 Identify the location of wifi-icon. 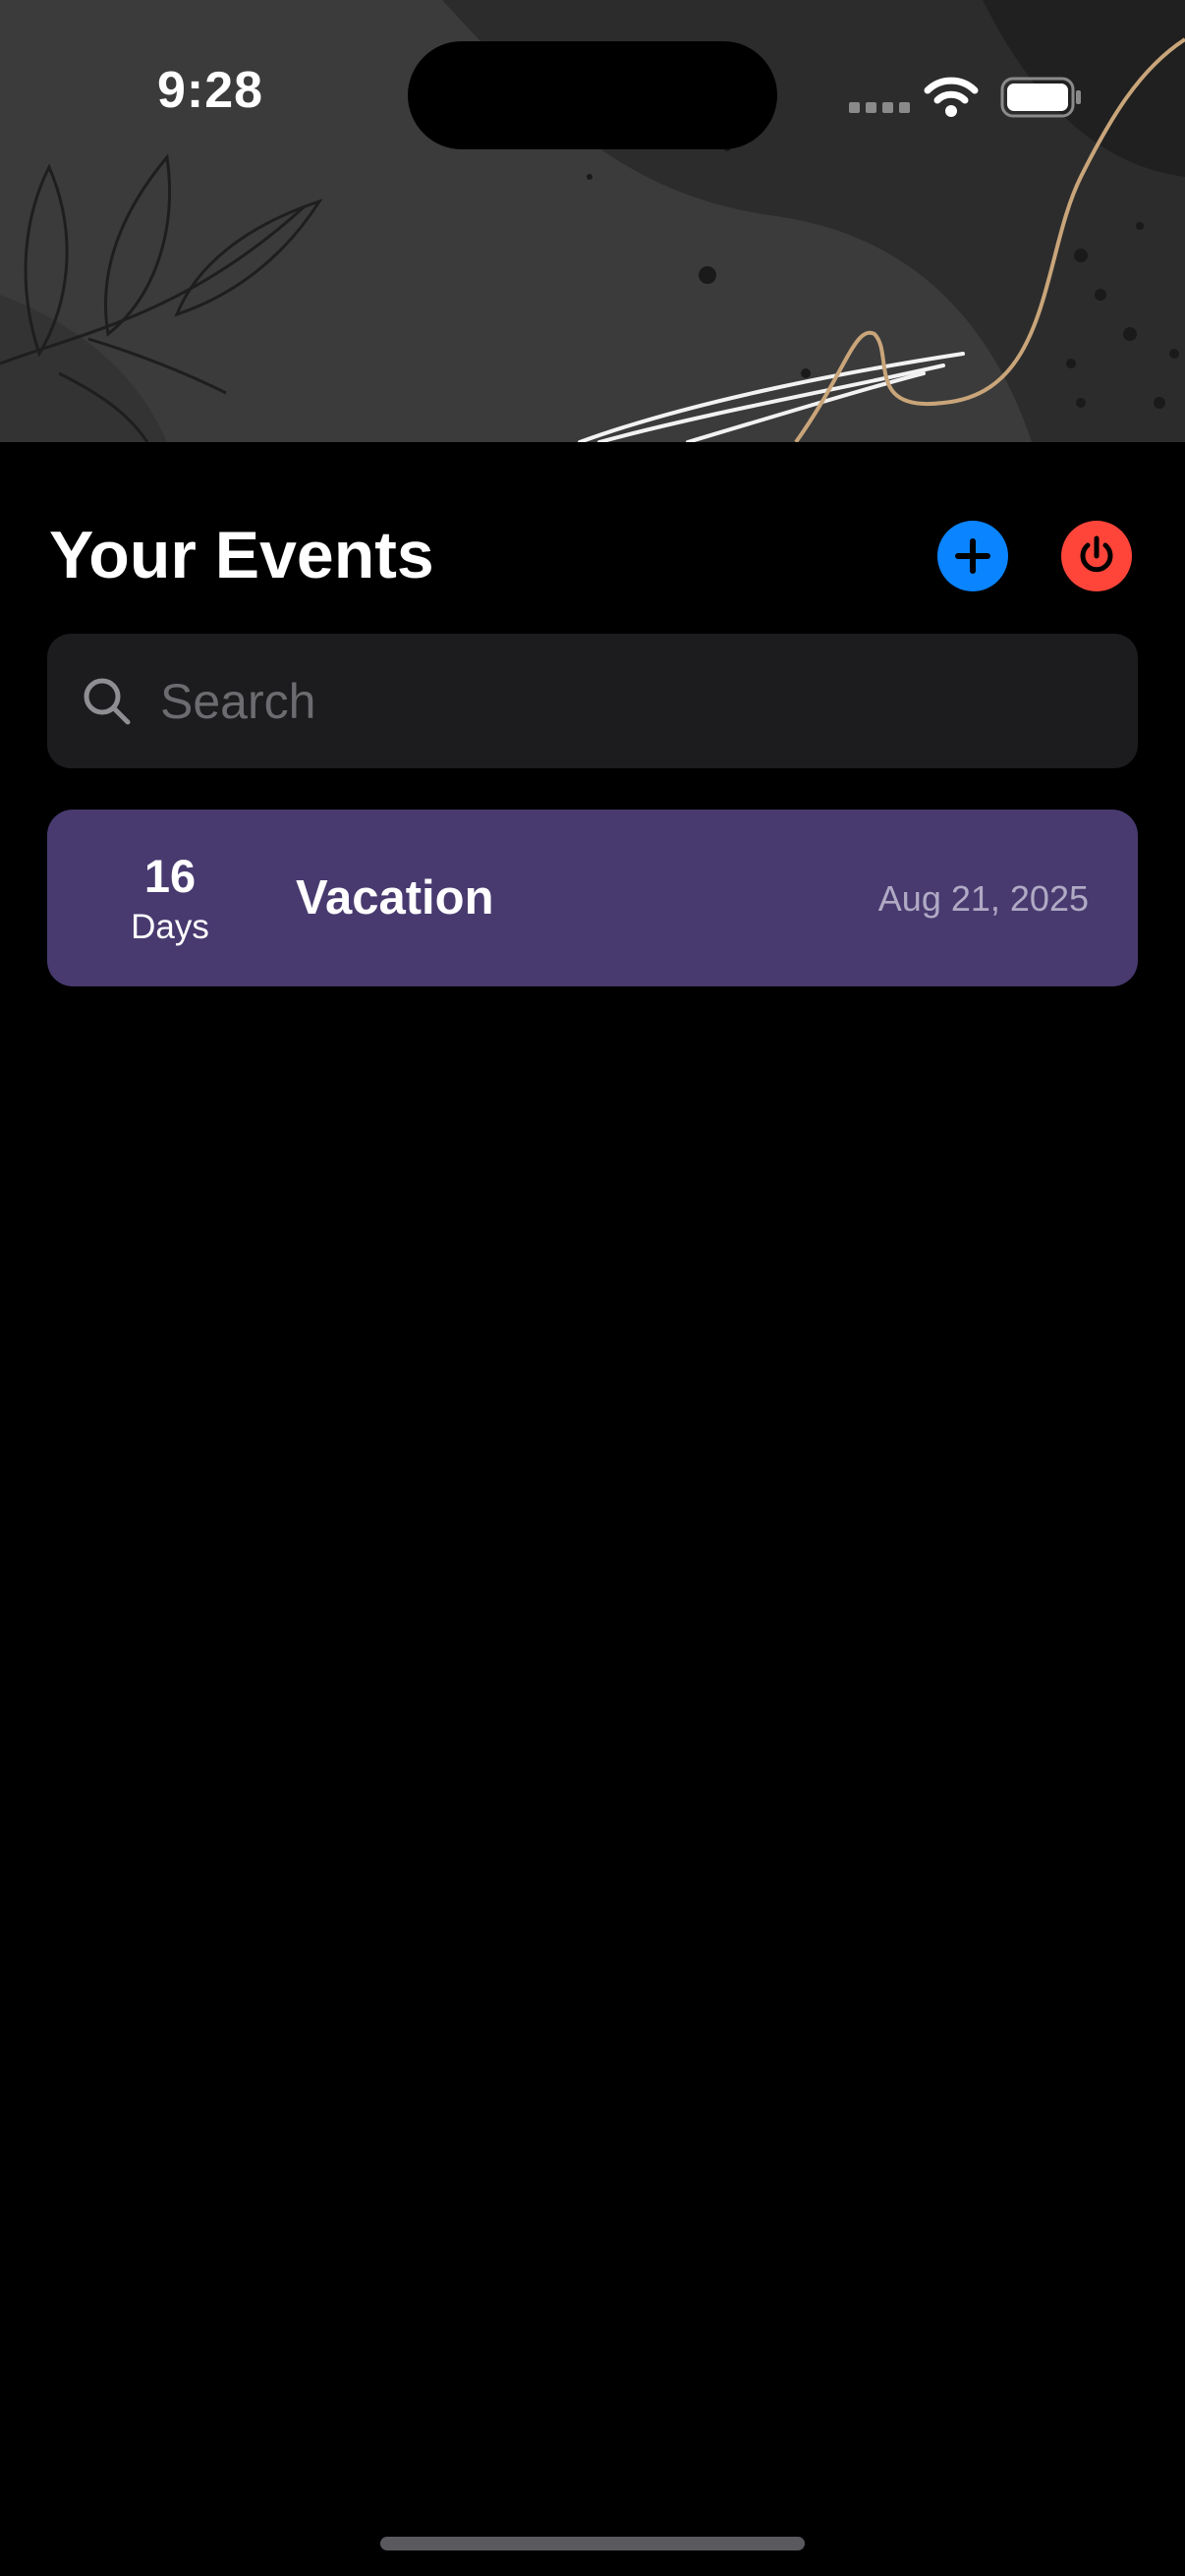
(952, 99).